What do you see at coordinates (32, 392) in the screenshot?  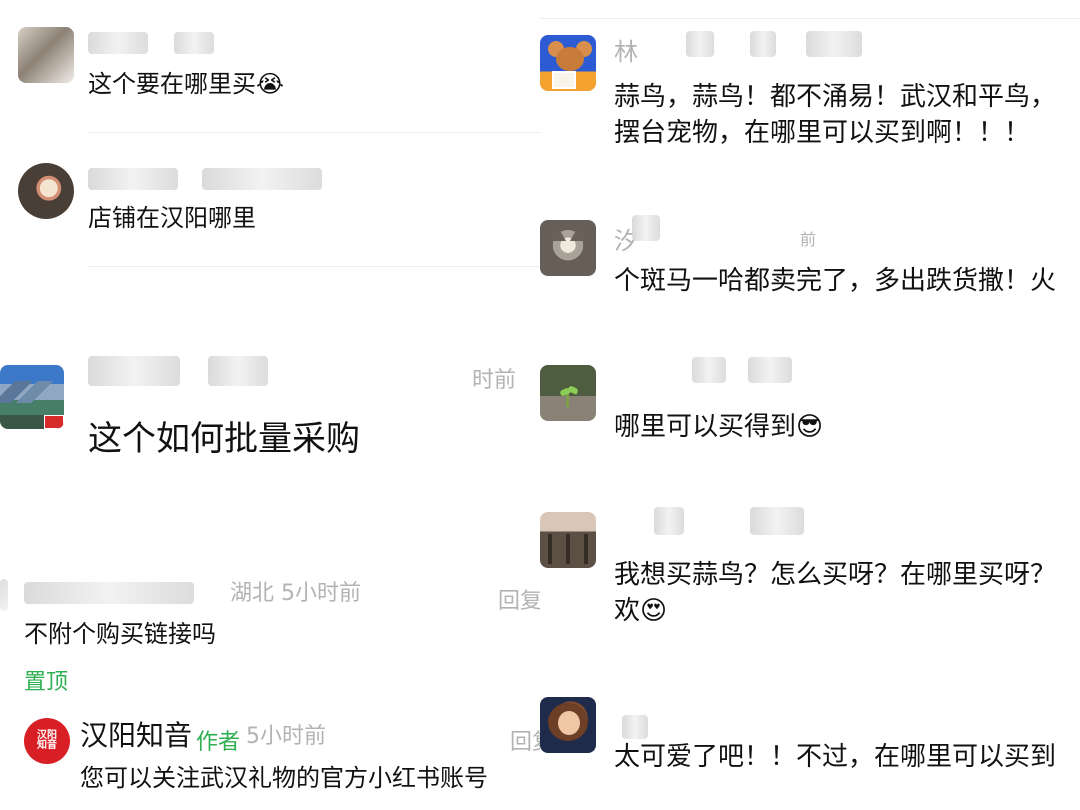 I see `landscape-shape` at bounding box center [32, 392].